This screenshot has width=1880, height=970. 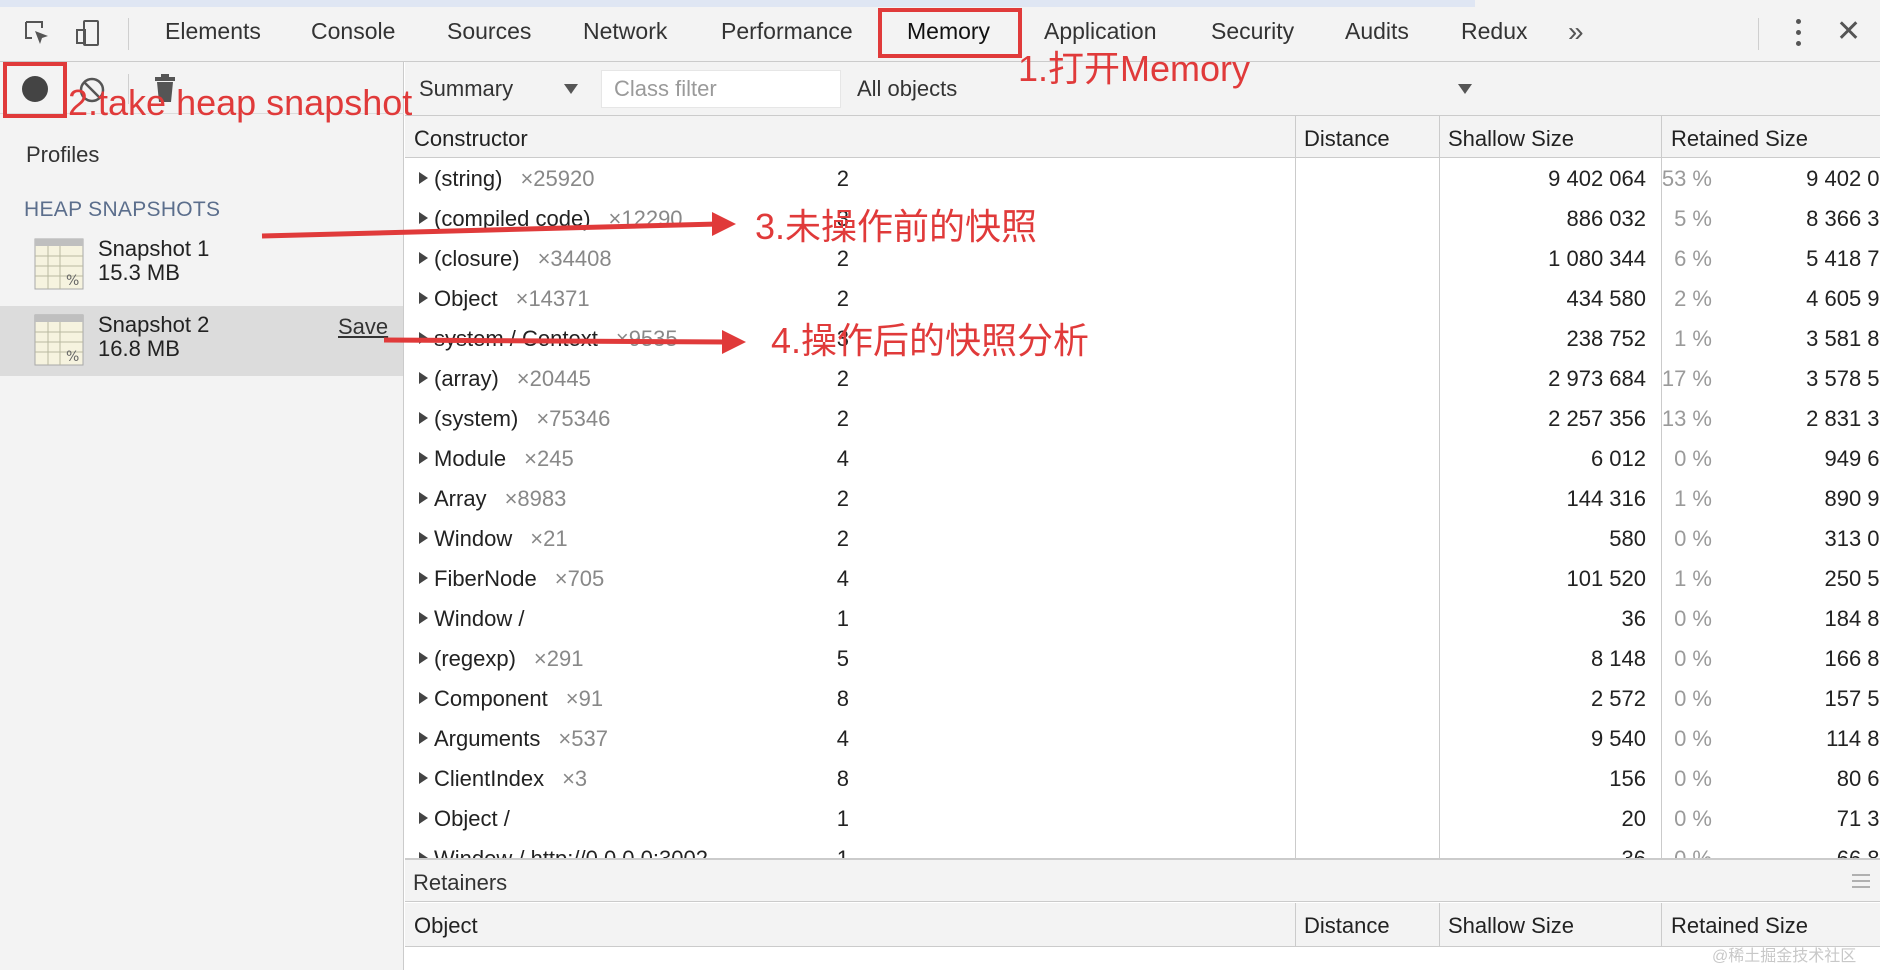 What do you see at coordinates (503, 283) in the screenshot?
I see `annotation-arrows` at bounding box center [503, 283].